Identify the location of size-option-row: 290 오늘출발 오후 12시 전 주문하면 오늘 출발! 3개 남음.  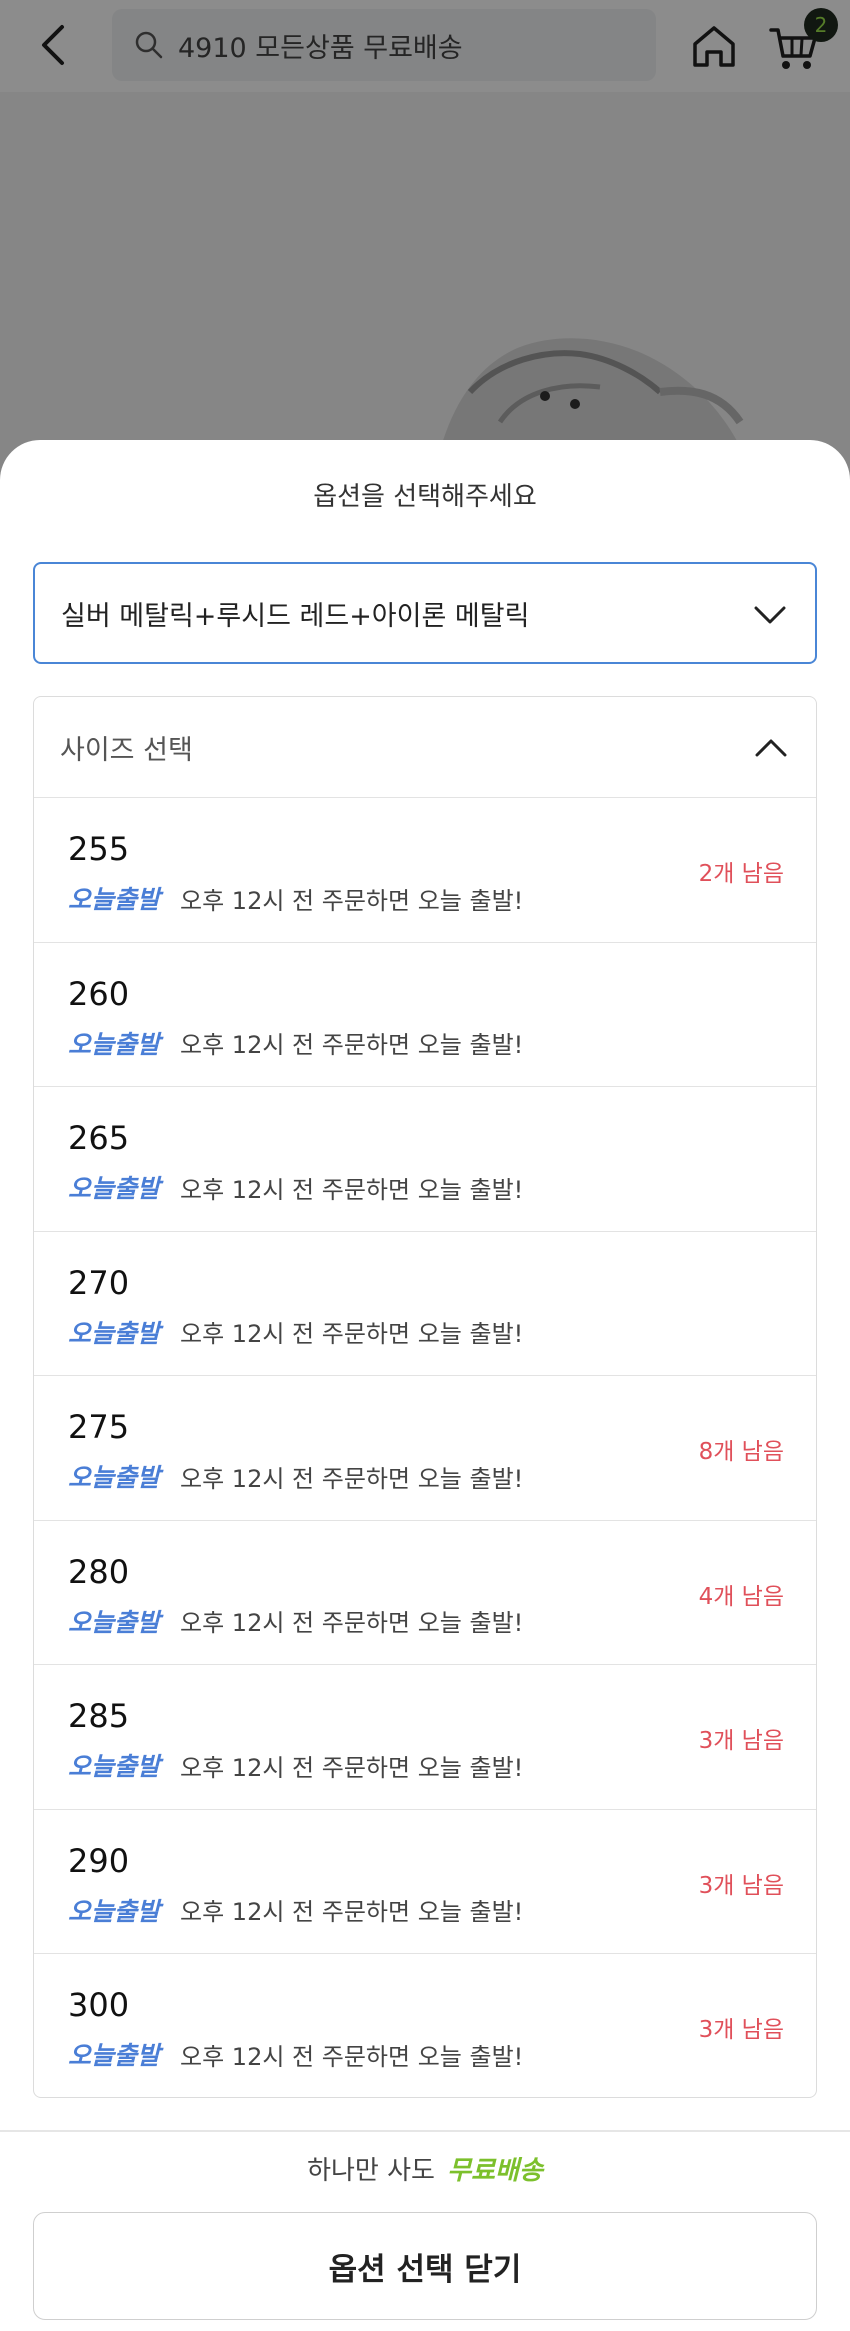
(425, 1882).